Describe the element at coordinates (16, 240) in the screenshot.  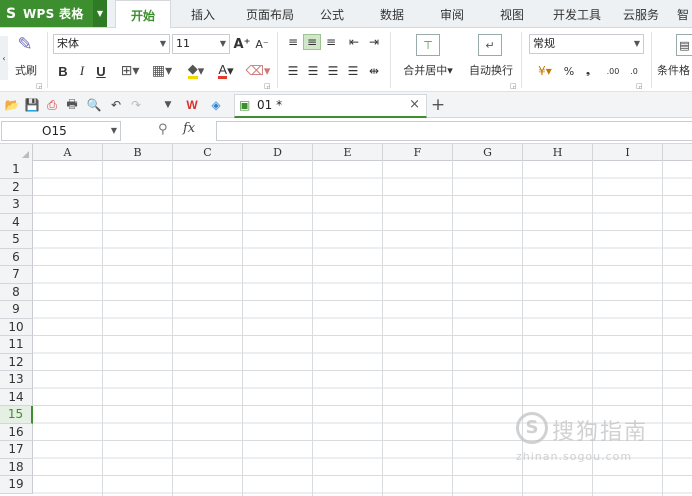
I see `row-header-5: 5` at that location.